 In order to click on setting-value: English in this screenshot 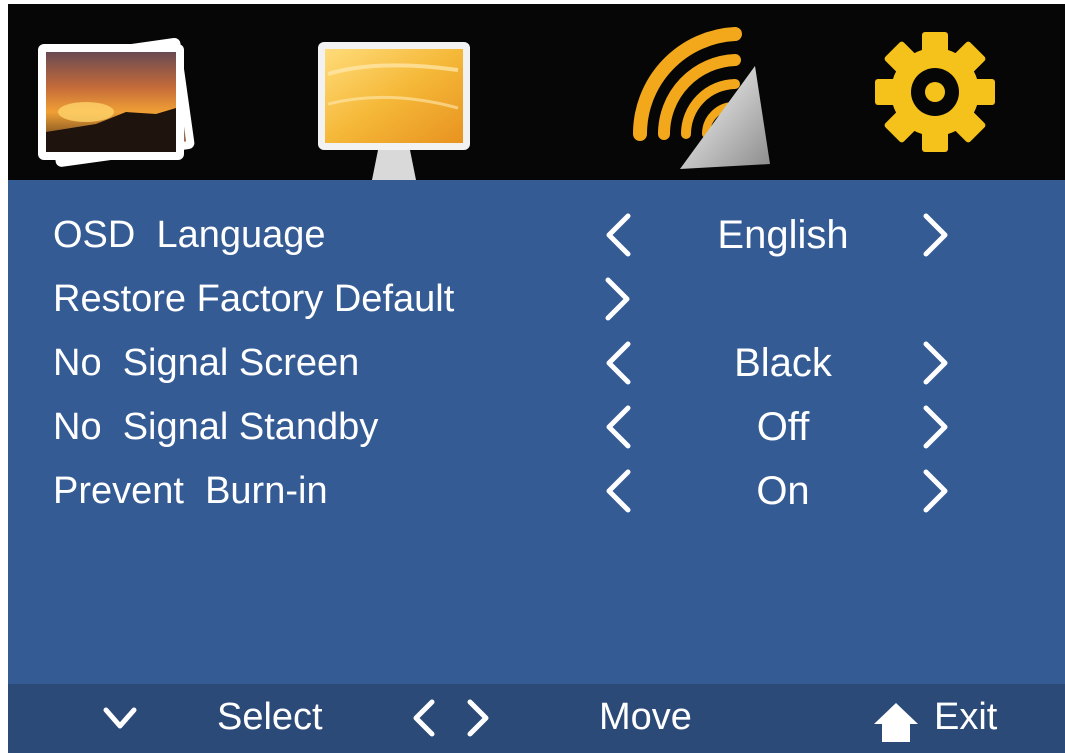, I will do `click(783, 235)`.